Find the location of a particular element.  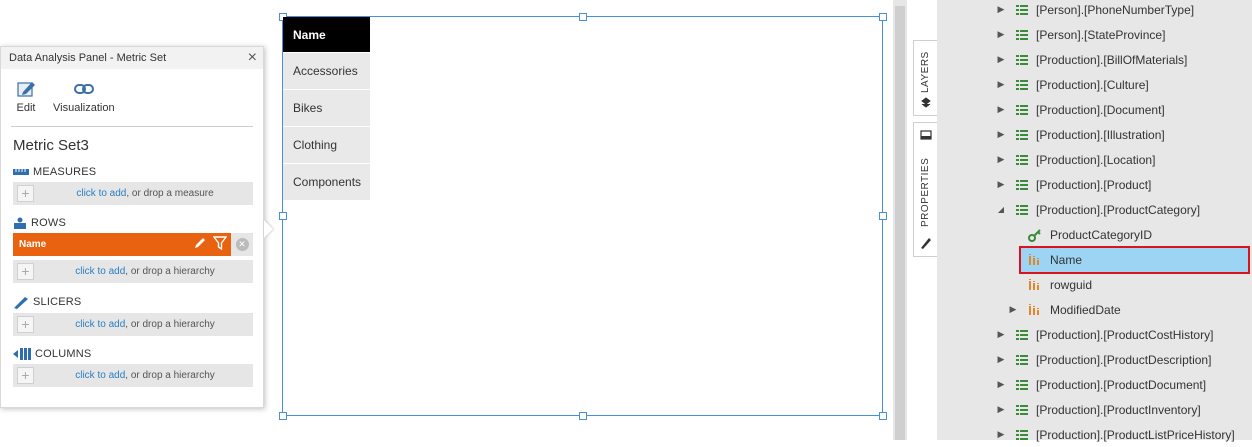

scrollbar-thumb is located at coordinates (900, 223).